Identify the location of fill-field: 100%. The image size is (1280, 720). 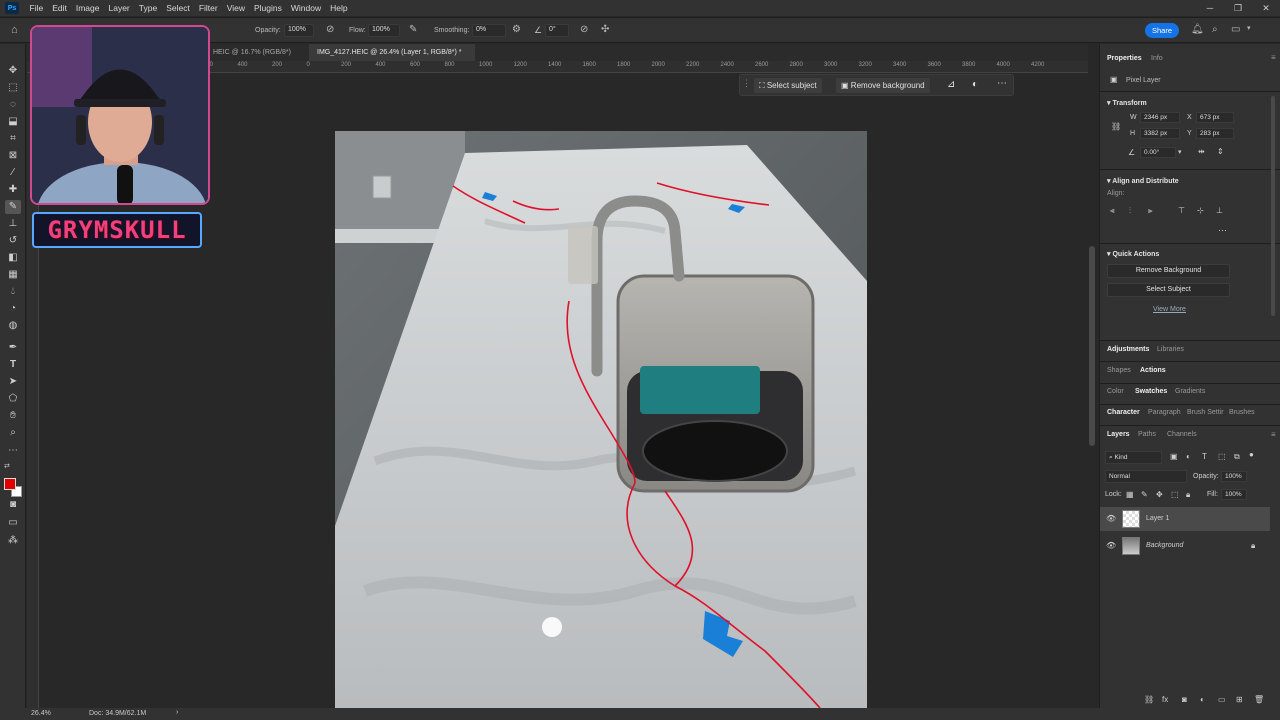
(1234, 494).